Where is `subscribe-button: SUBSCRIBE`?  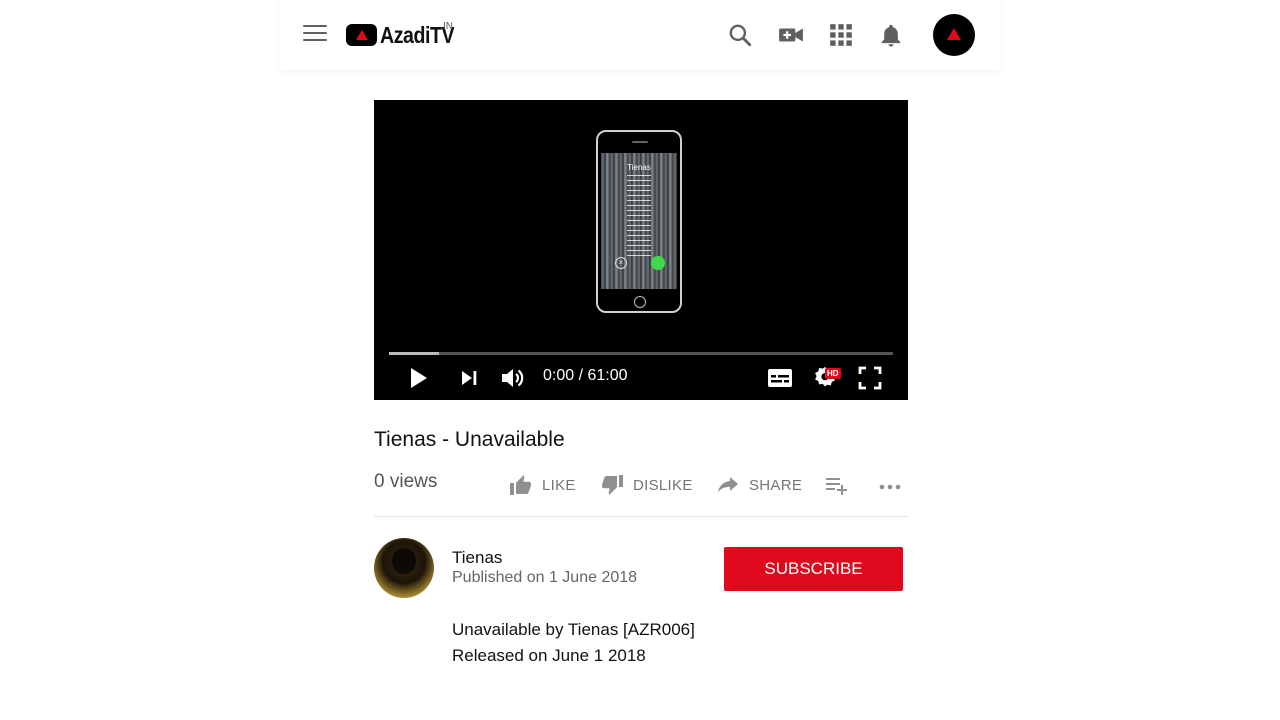 subscribe-button: SUBSCRIBE is located at coordinates (813, 569).